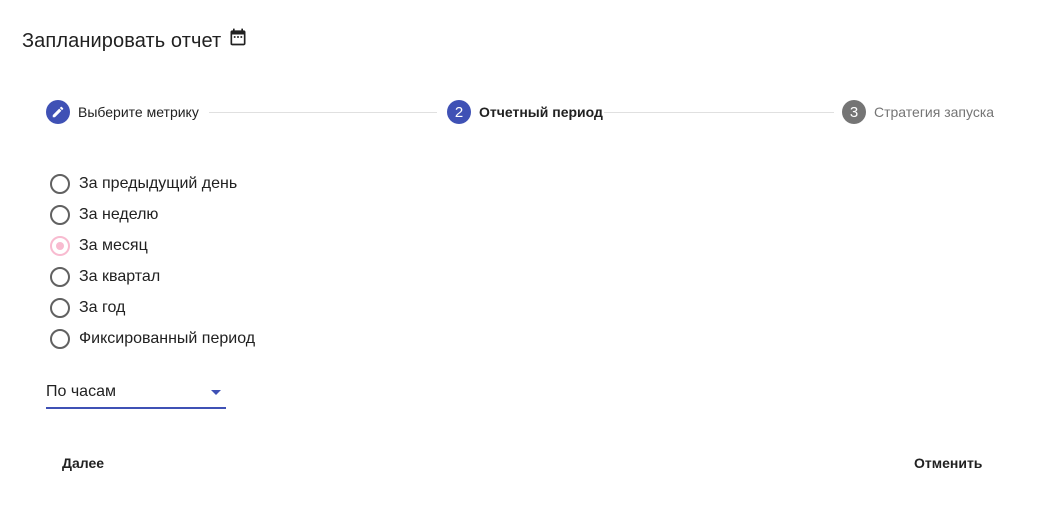  I want to click on step-1-indicator, so click(58, 112).